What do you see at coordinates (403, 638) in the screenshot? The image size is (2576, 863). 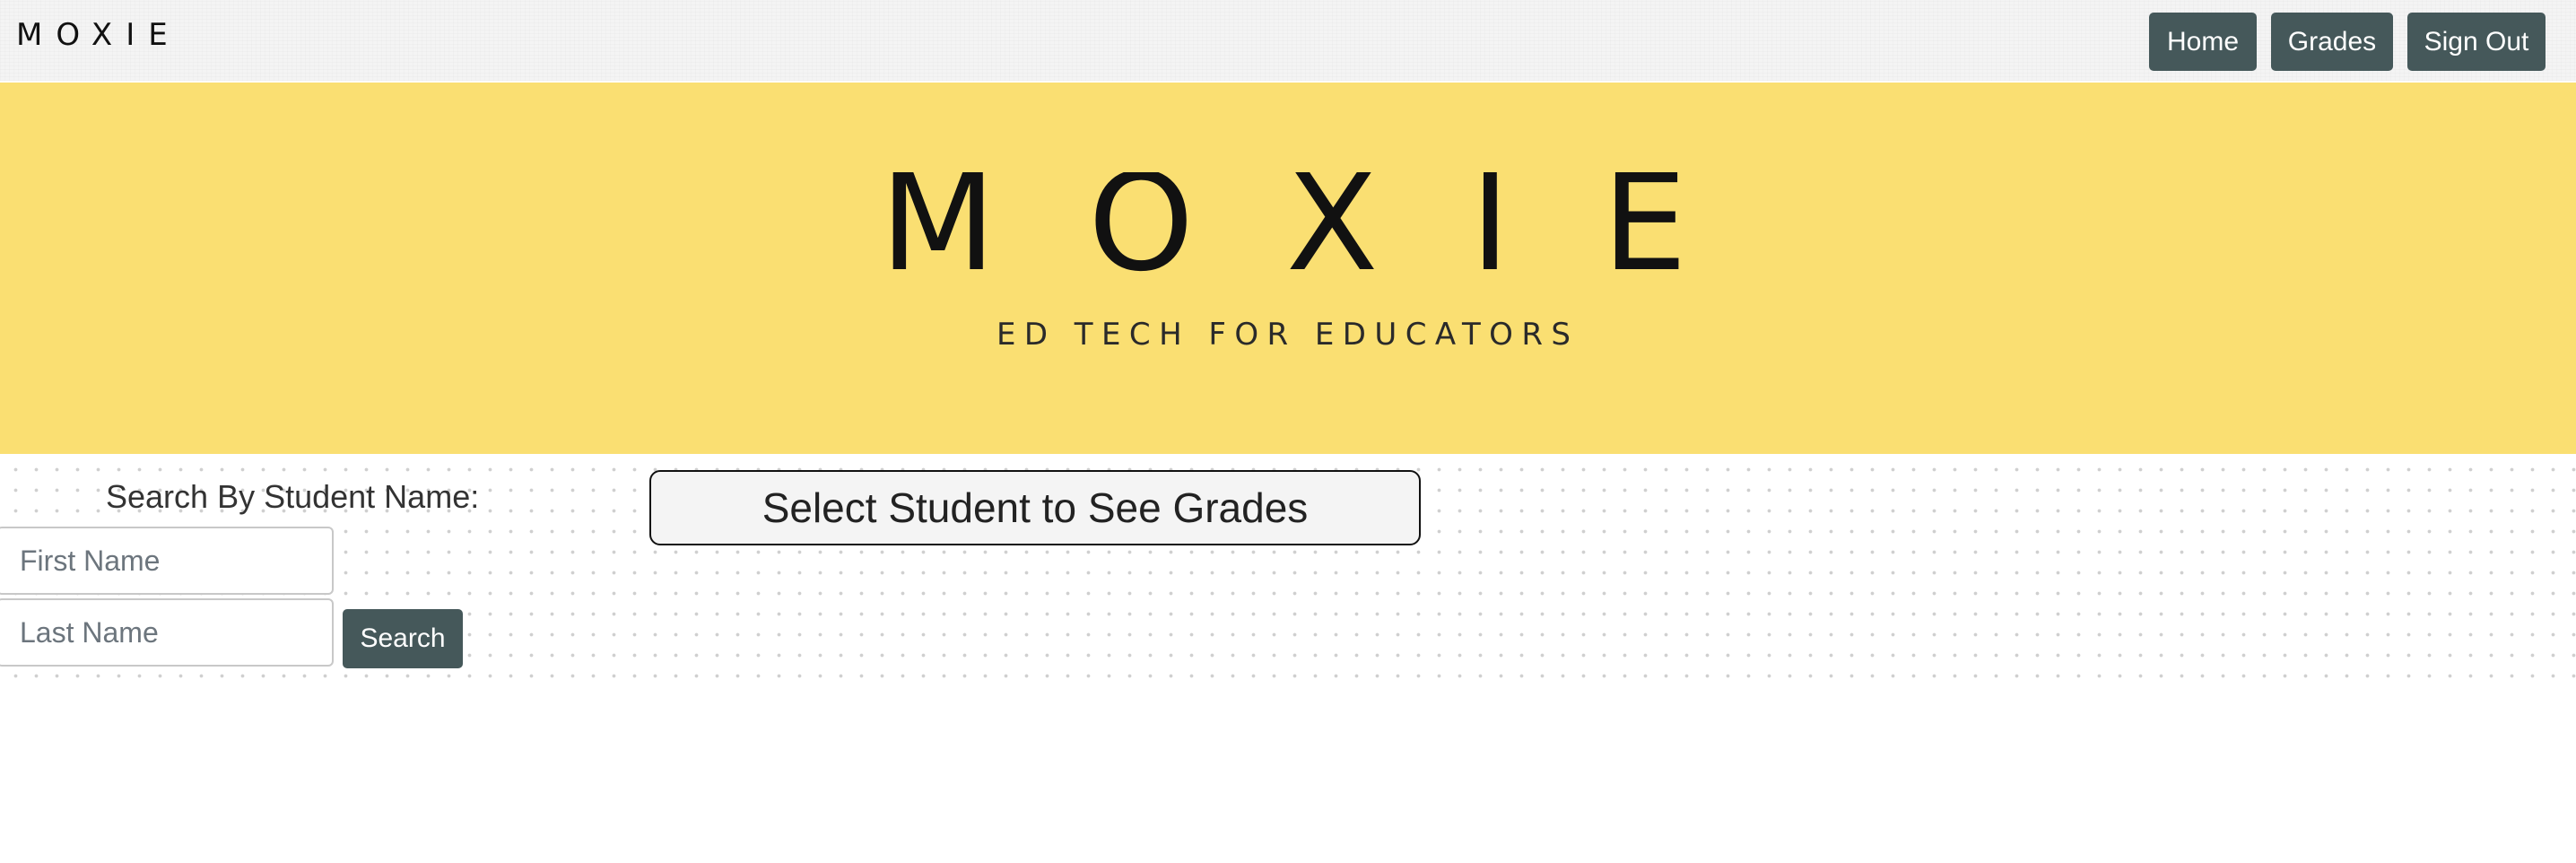 I see `search-button: Search` at bounding box center [403, 638].